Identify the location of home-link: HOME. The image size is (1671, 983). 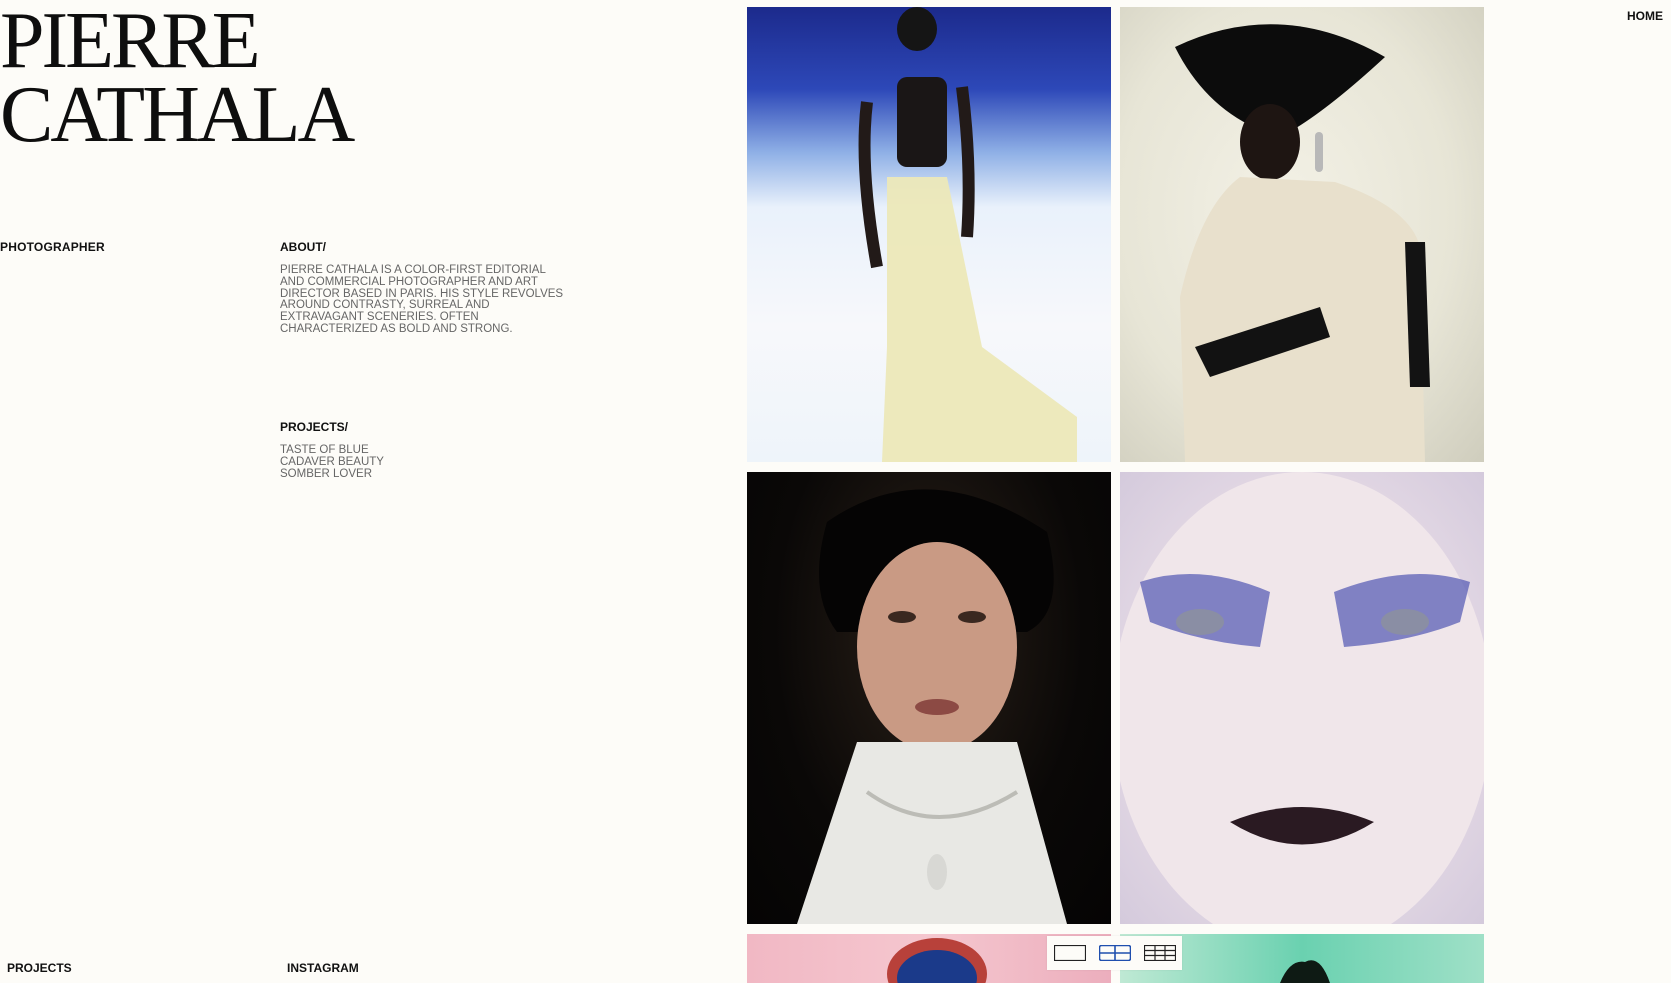
(1645, 16).